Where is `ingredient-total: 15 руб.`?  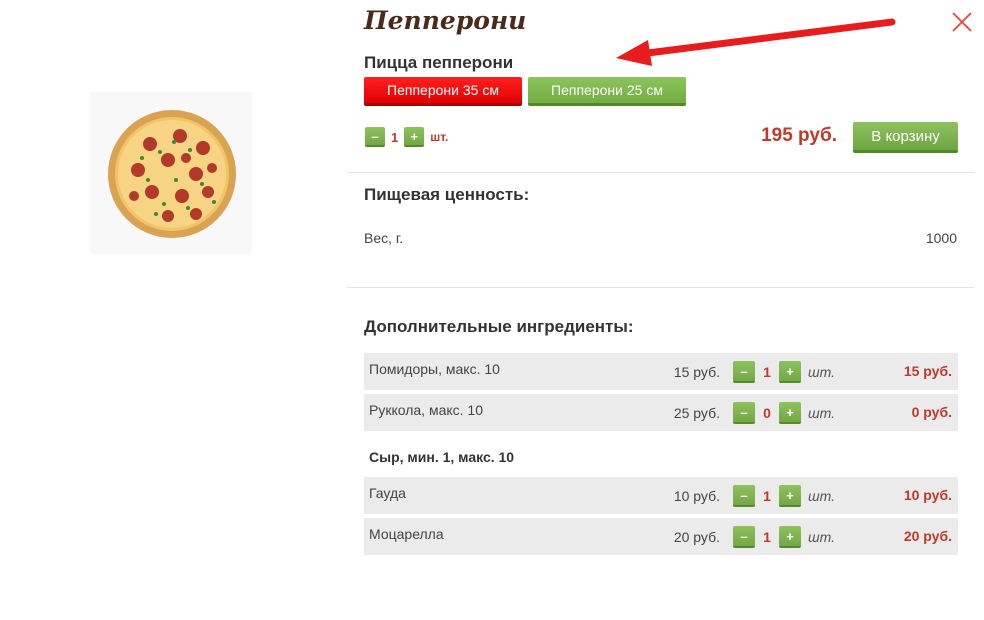 ingredient-total: 15 руб. is located at coordinates (927, 371).